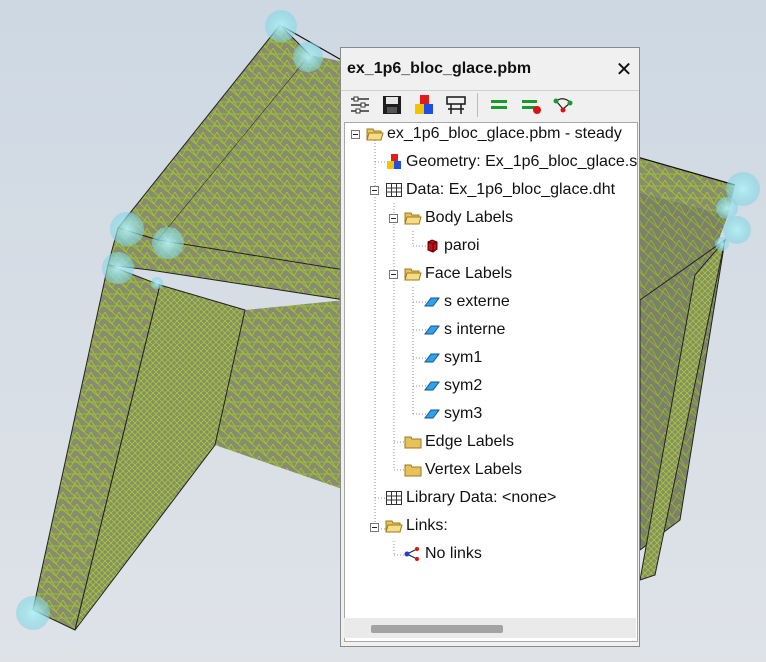  I want to click on tree-item-label: sym2, so click(463, 385).